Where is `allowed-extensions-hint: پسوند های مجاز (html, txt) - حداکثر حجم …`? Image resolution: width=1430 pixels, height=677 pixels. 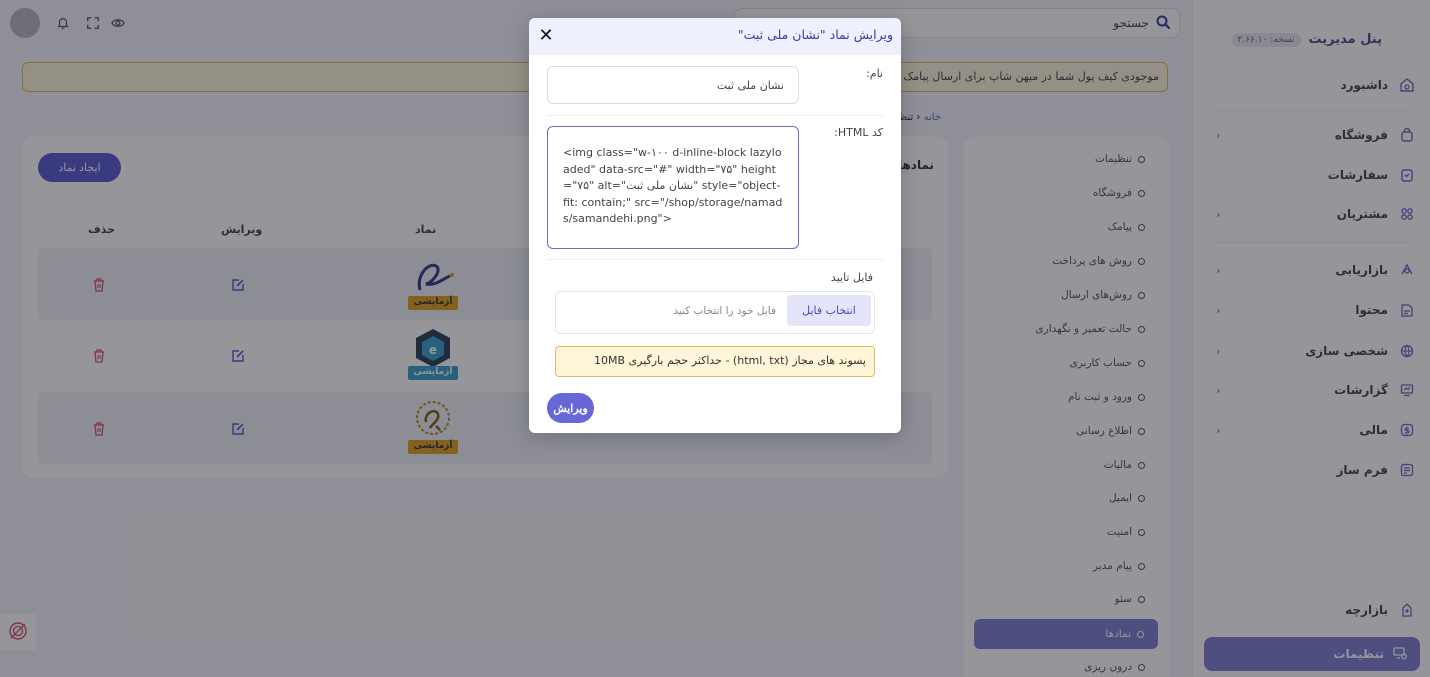 allowed-extensions-hint: پسوند های مجاز (html, txt) - حداکثر حجم … is located at coordinates (715, 361).